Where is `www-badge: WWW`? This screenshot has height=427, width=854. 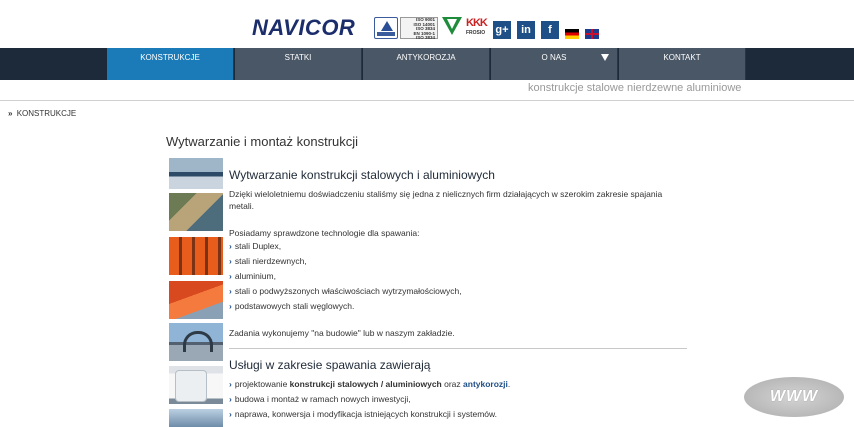
www-badge: WWW is located at coordinates (794, 397).